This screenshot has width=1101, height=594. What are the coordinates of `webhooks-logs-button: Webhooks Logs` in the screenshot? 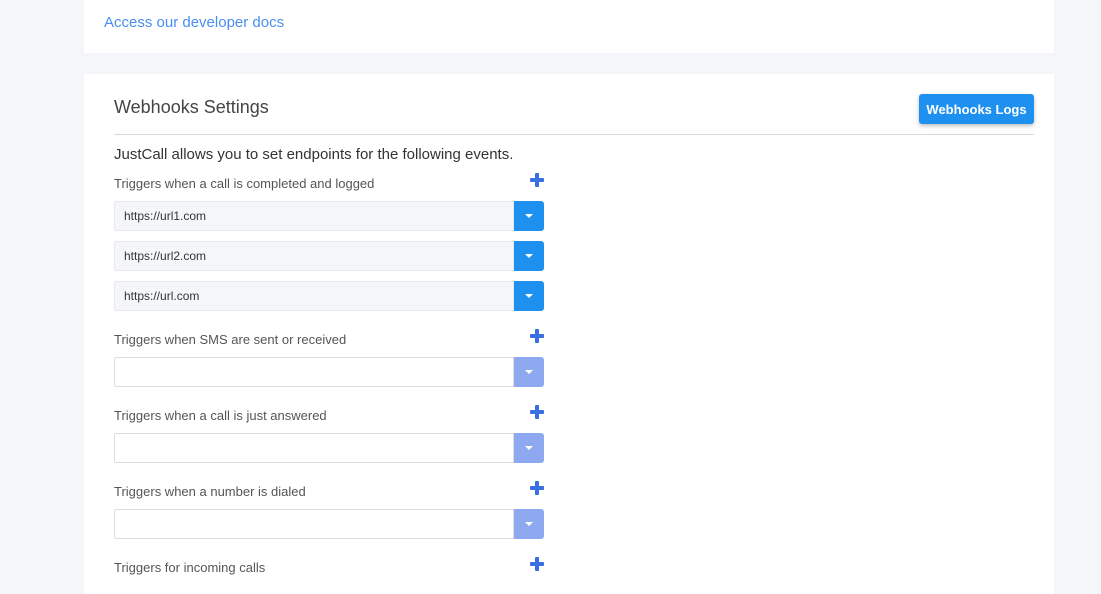 It's located at (976, 109).